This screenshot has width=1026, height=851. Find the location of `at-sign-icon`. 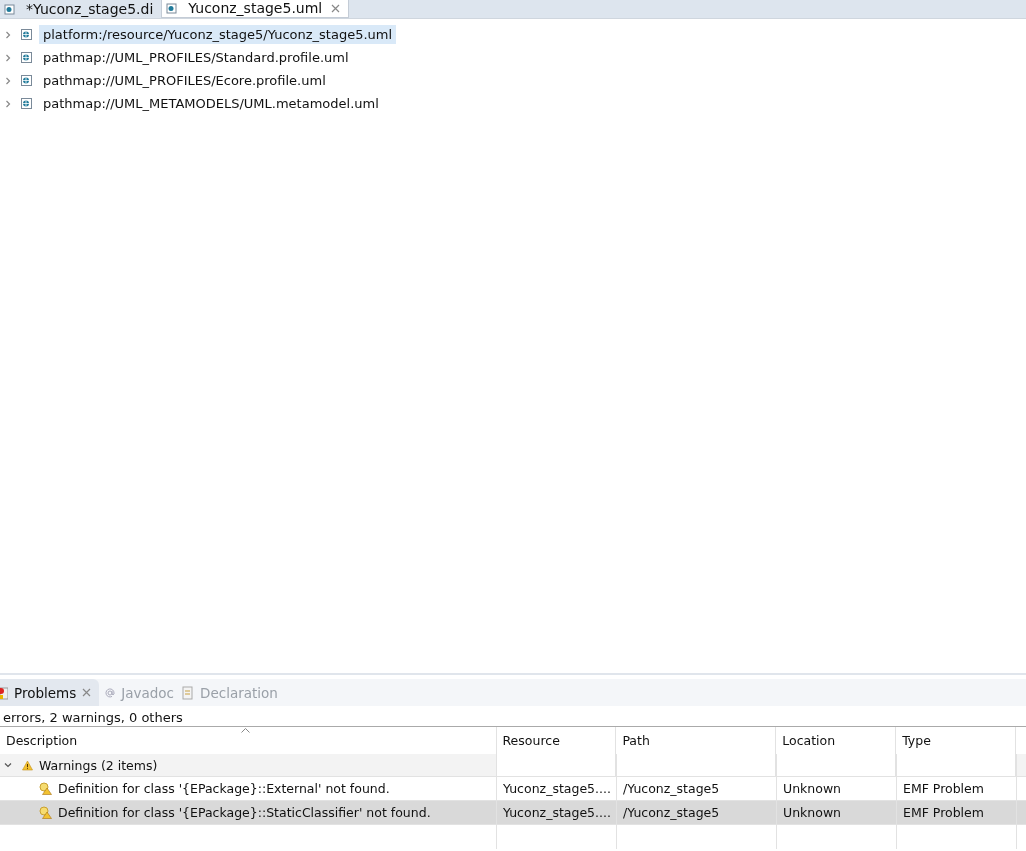

at-sign-icon is located at coordinates (110, 692).